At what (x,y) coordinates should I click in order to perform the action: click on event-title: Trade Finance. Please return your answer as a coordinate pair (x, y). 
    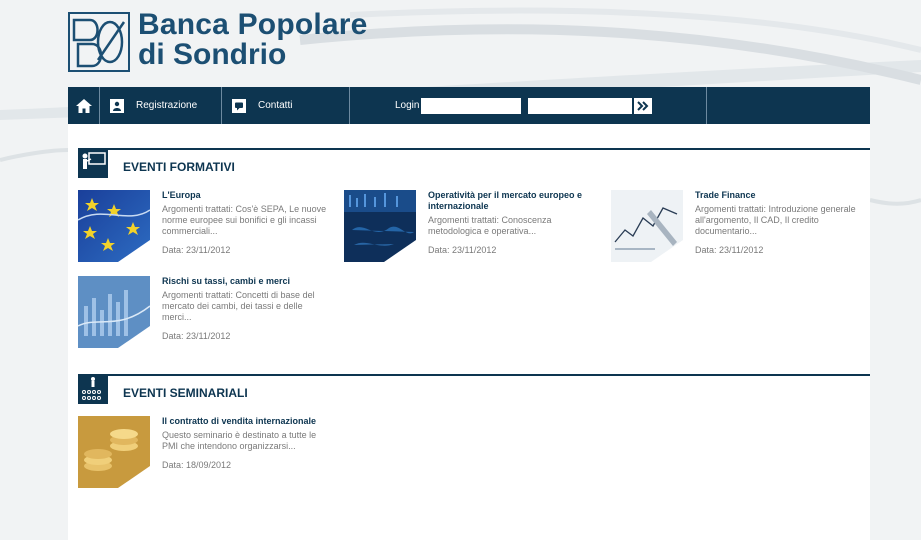
    Looking at the image, I should click on (779, 195).